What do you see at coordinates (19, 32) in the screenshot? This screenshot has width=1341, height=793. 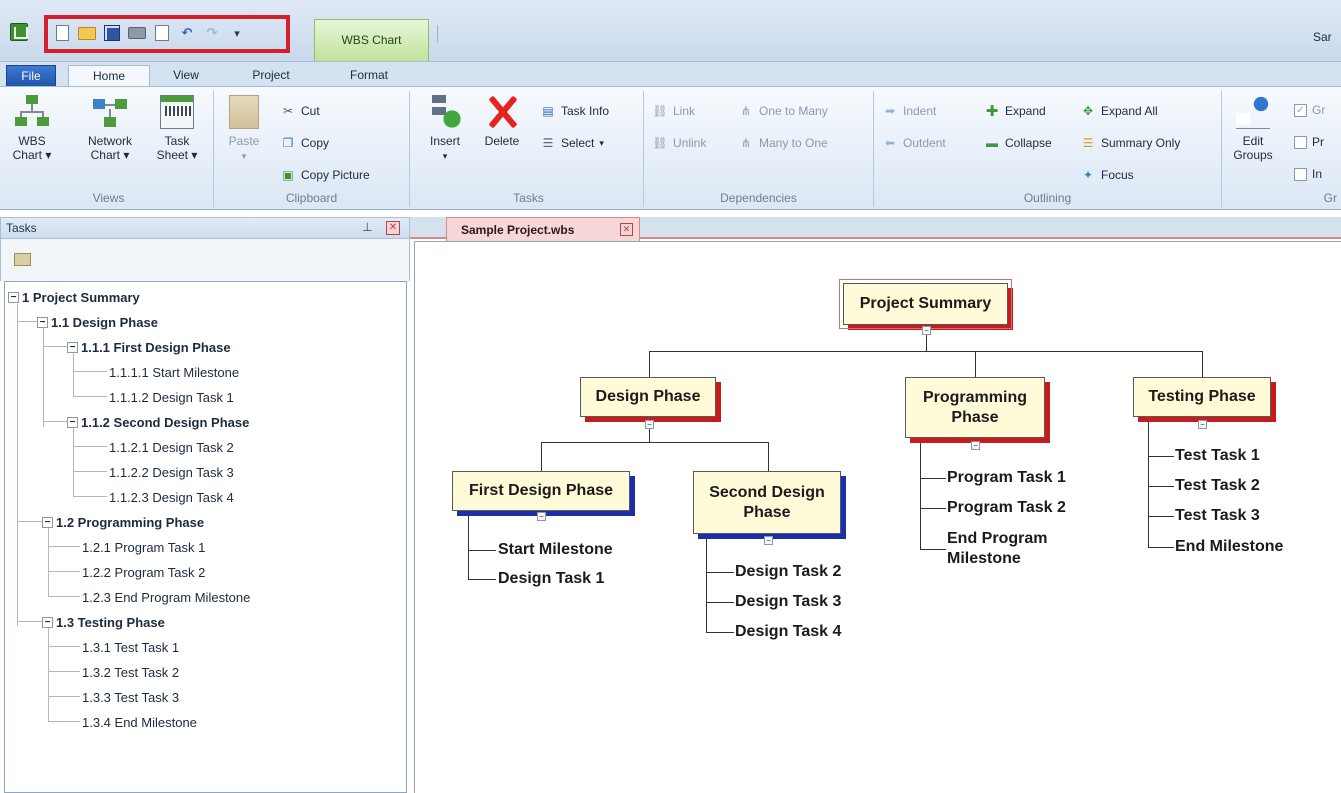 I see `app-icon` at bounding box center [19, 32].